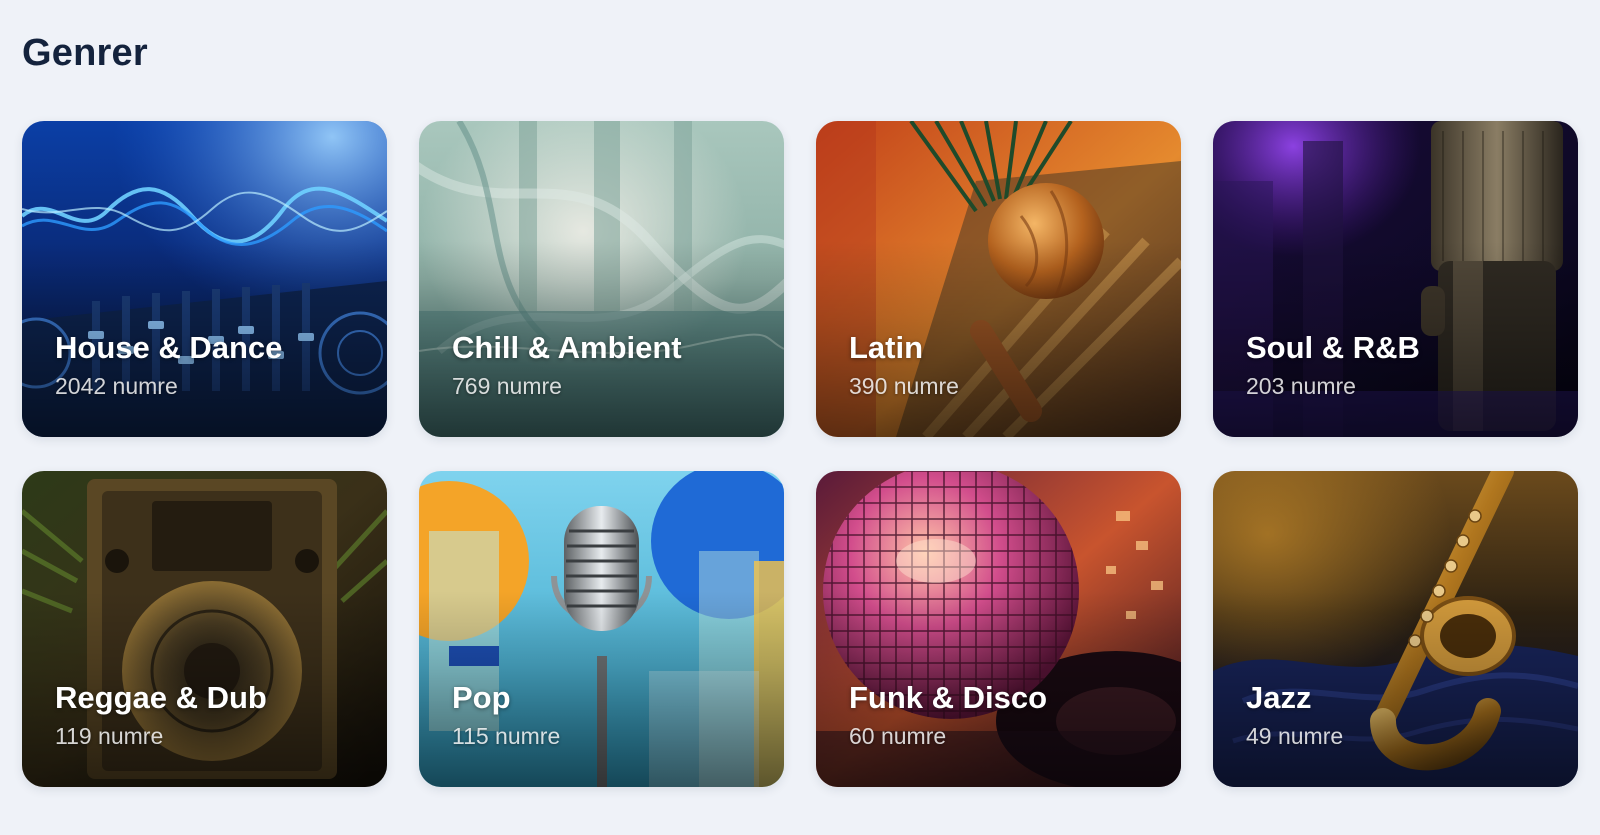 The height and width of the screenshot is (835, 1600). I want to click on track-count: 119 numre, so click(109, 735).